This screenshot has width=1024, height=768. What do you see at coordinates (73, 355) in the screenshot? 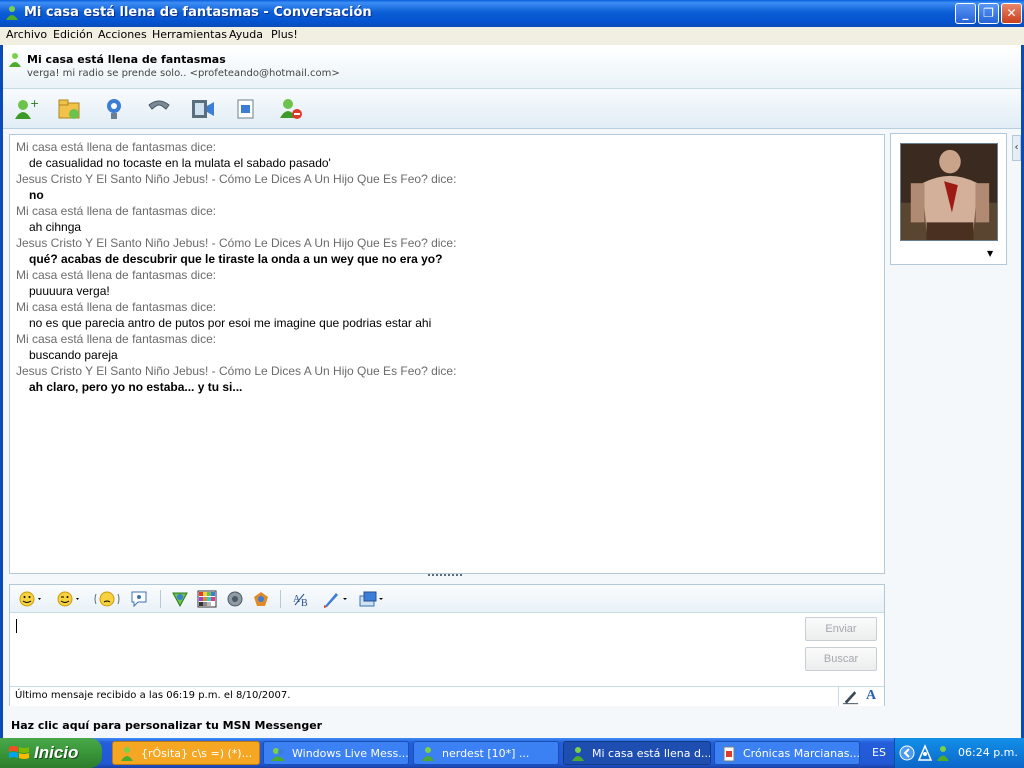
I see `message-text: buscando pareja` at bounding box center [73, 355].